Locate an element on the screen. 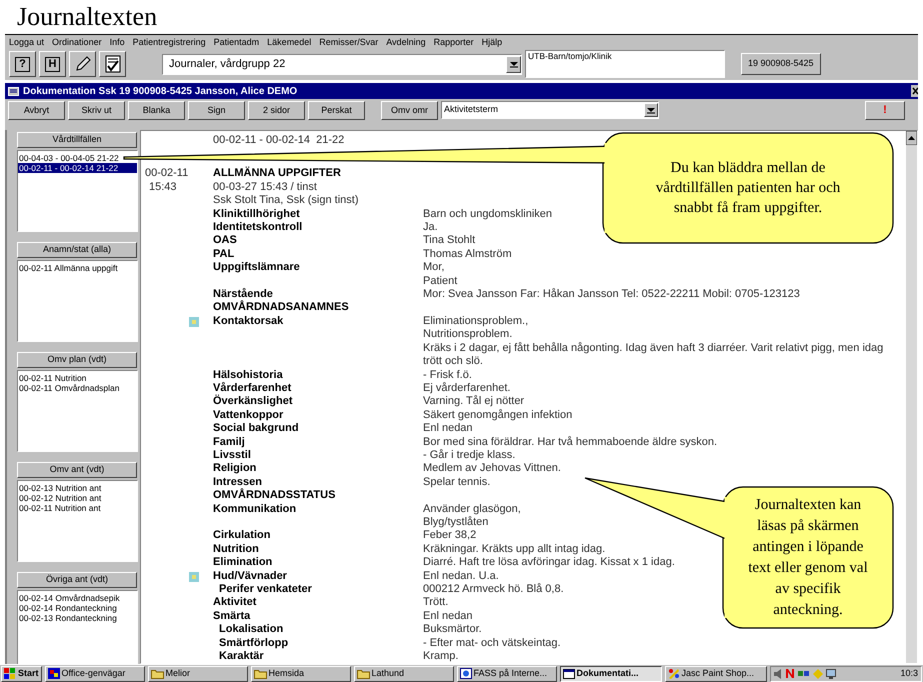 This screenshot has width=923, height=682. toolbar-button: H is located at coordinates (52, 64).